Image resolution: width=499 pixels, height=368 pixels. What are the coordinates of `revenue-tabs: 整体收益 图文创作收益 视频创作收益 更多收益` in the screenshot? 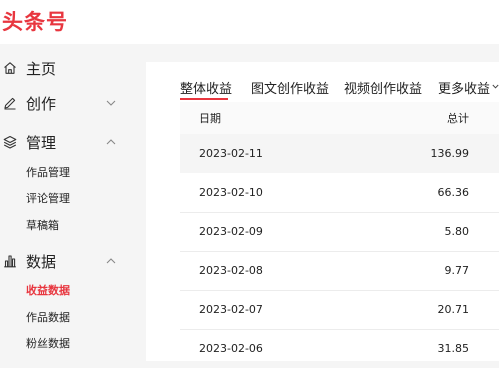 It's located at (322, 82).